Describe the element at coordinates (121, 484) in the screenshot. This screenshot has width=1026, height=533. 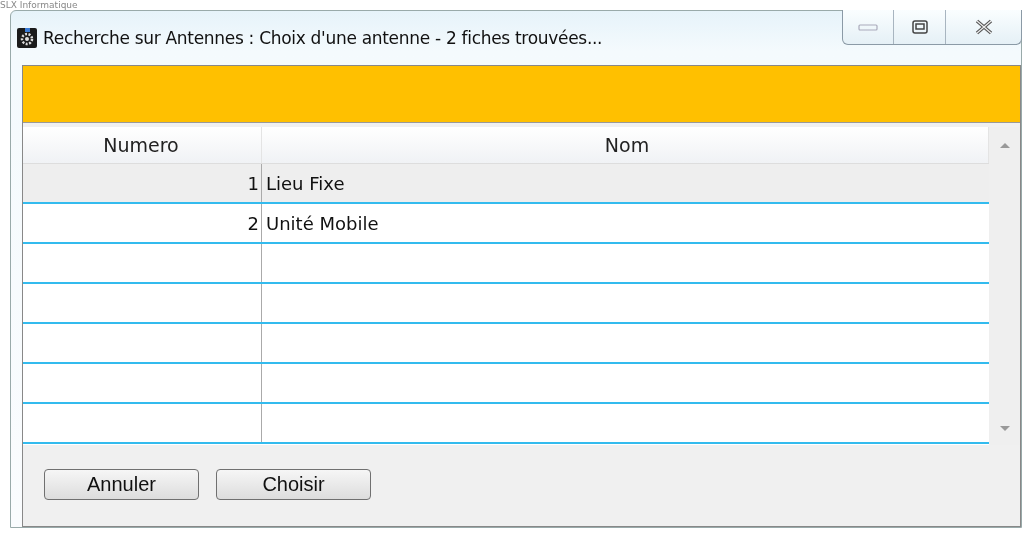
I see `dialog-button: Annuler` at that location.